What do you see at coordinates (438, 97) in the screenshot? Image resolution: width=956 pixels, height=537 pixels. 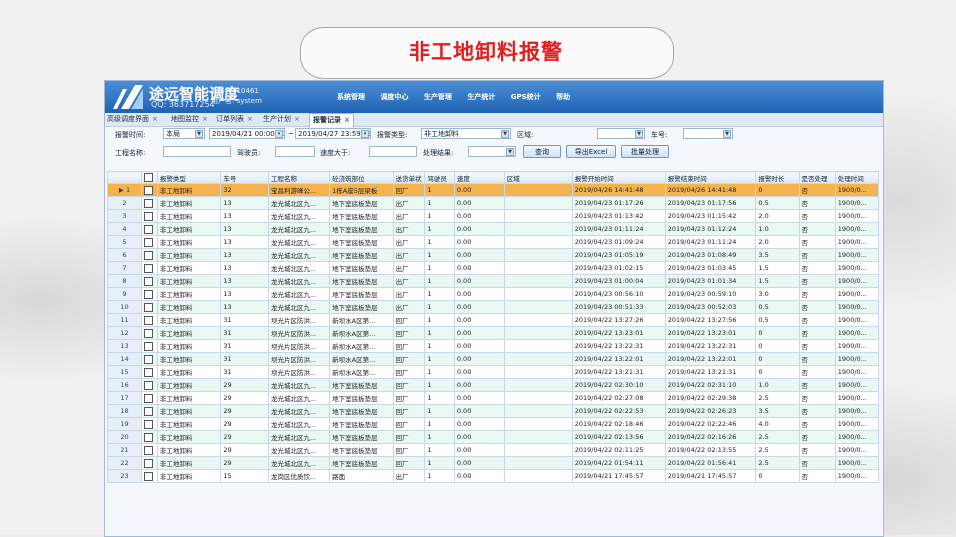 I see `menu-production: 生产管理` at bounding box center [438, 97].